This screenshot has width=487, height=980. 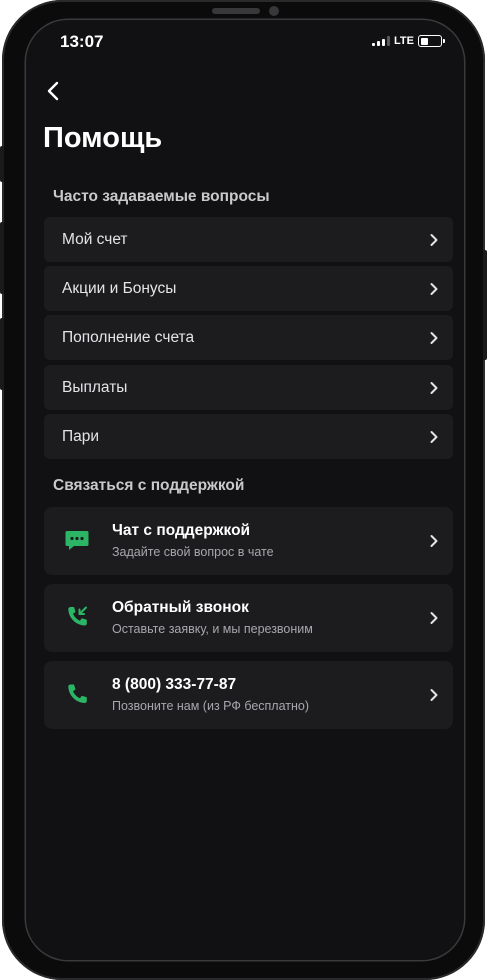 I want to click on chevron-left-icon, so click(x=53, y=91).